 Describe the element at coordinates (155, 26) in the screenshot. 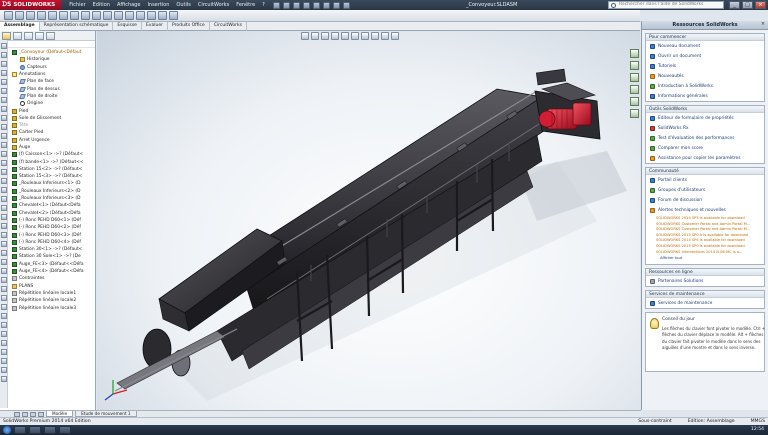

I see `tab-evaluer: Evaluer` at that location.